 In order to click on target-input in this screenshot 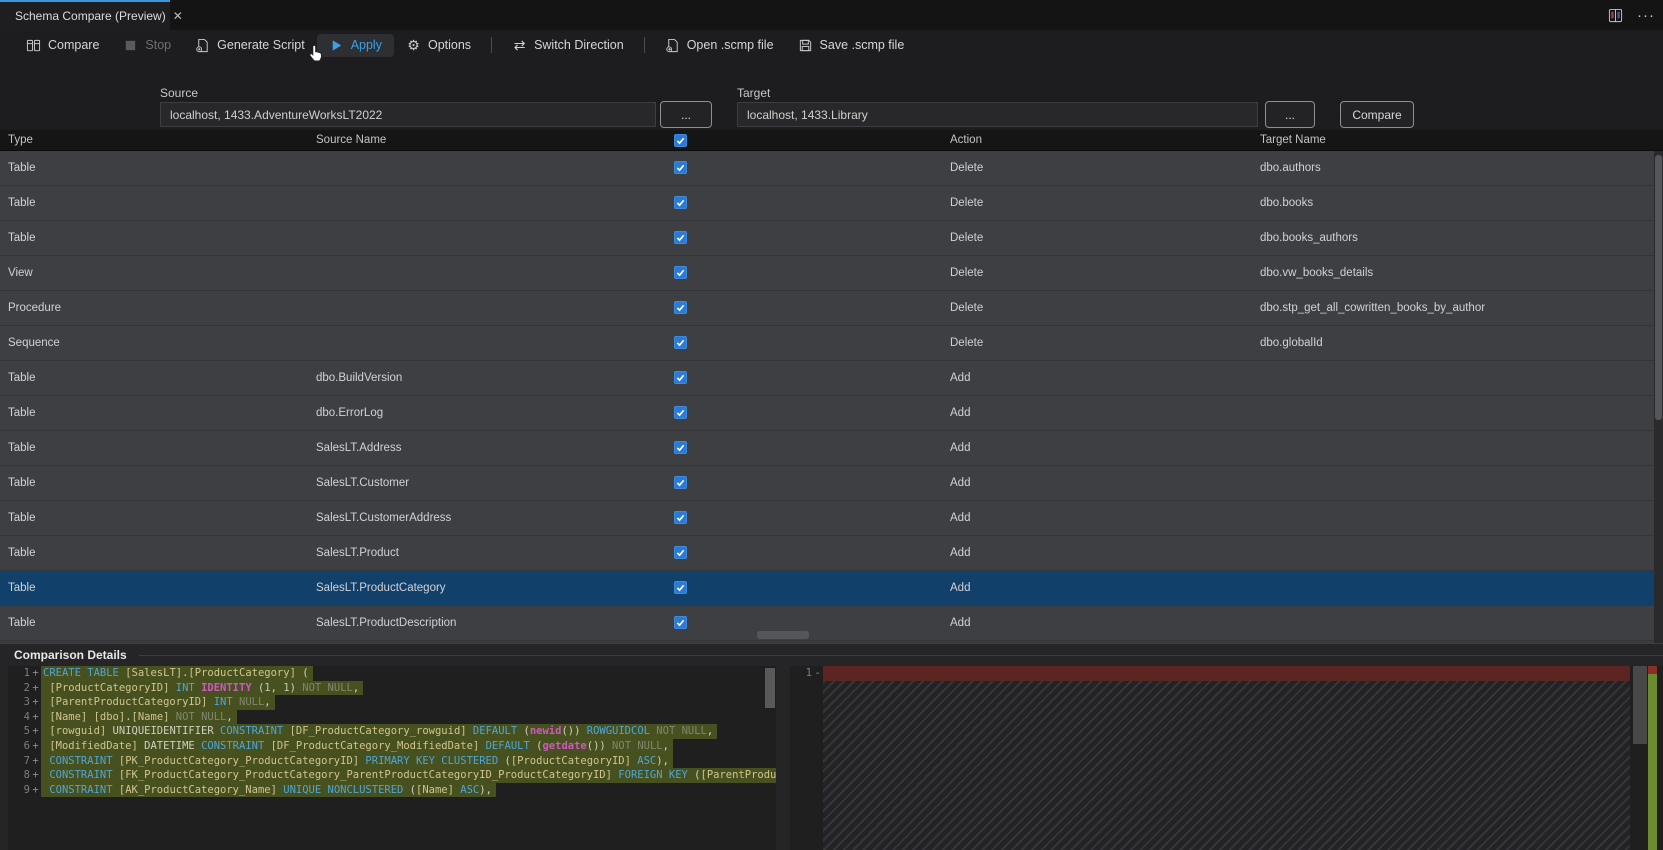, I will do `click(997, 114)`.